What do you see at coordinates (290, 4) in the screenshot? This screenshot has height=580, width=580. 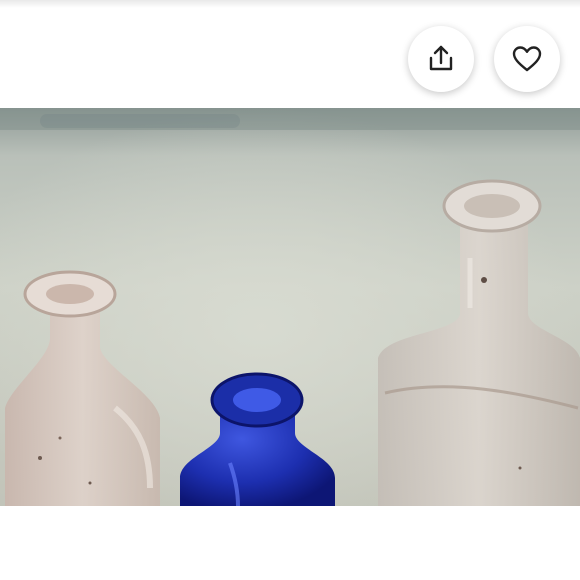 I see `top-edge-shadow` at bounding box center [290, 4].